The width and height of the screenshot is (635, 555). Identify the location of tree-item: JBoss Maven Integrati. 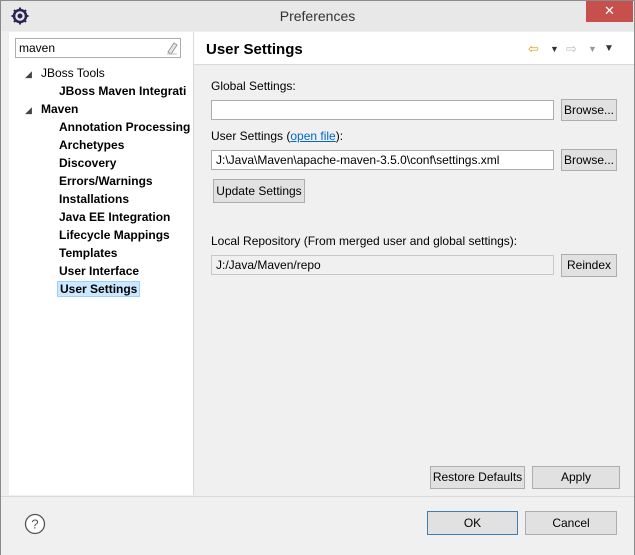
(122, 91).